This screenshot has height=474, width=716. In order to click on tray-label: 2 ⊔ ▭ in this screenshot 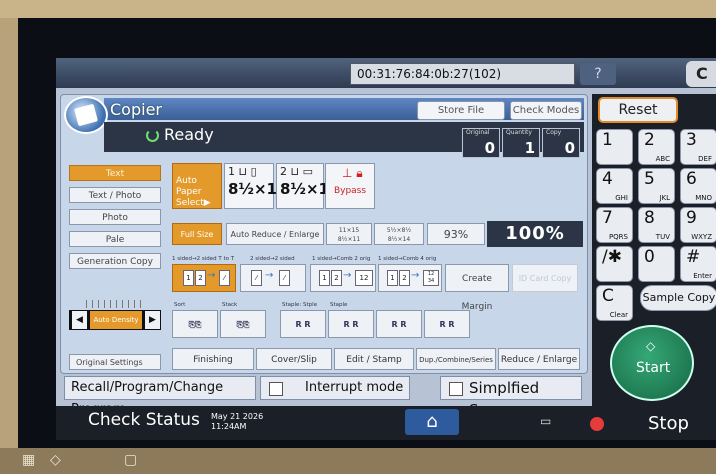, I will do `click(296, 171)`.